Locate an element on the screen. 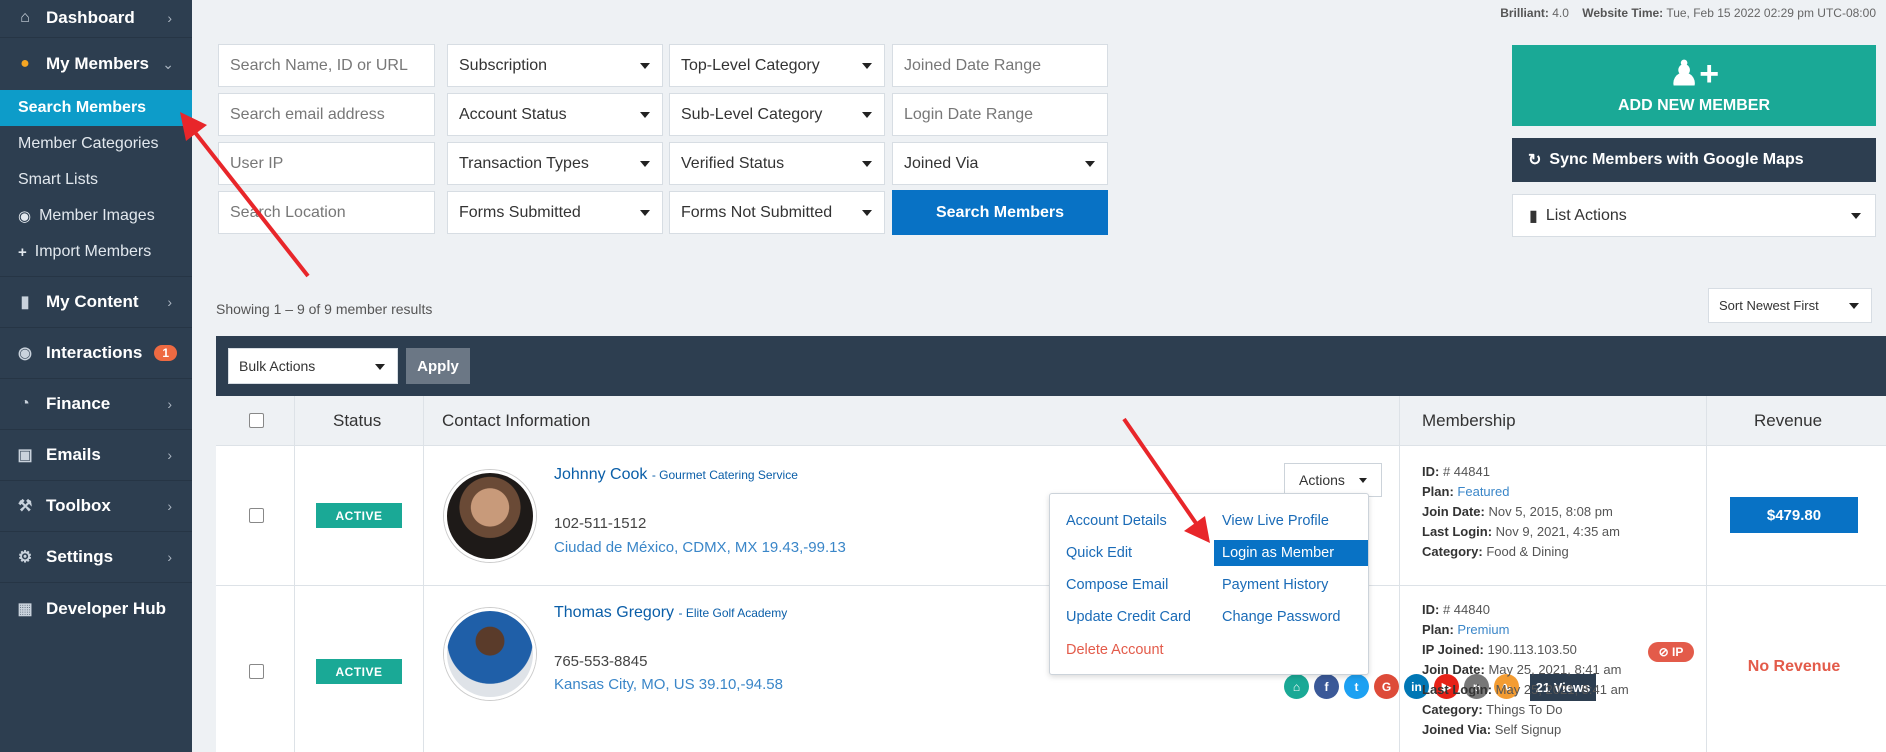  nav-settings-label: Settings is located at coordinates (80, 556).